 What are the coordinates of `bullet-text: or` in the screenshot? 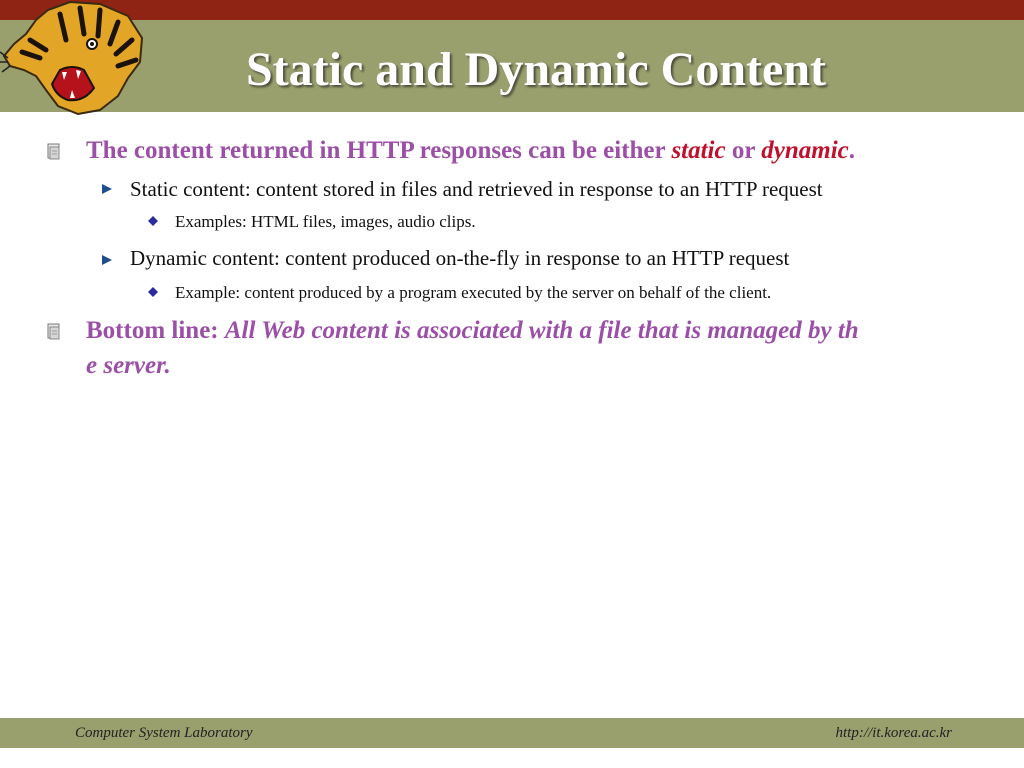 It's located at (743, 150).